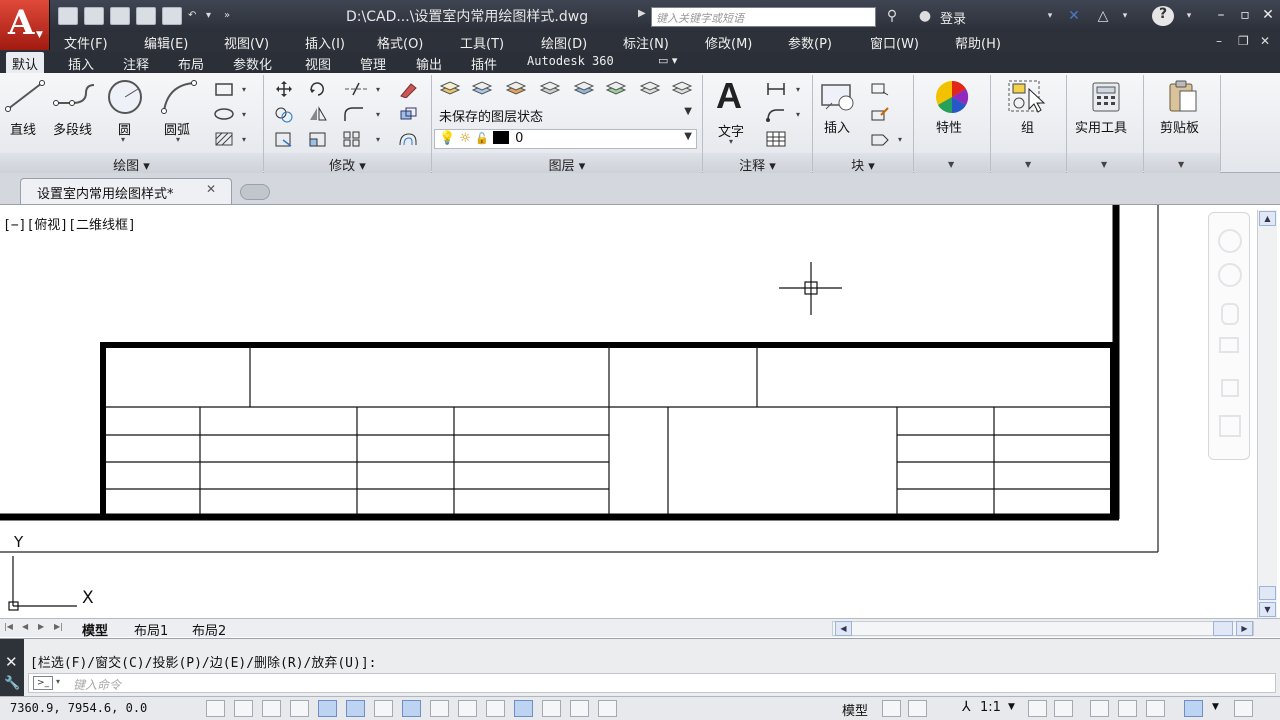 The image size is (1280, 720). Describe the element at coordinates (880, 114) in the screenshot. I see `edit-block-button` at that location.